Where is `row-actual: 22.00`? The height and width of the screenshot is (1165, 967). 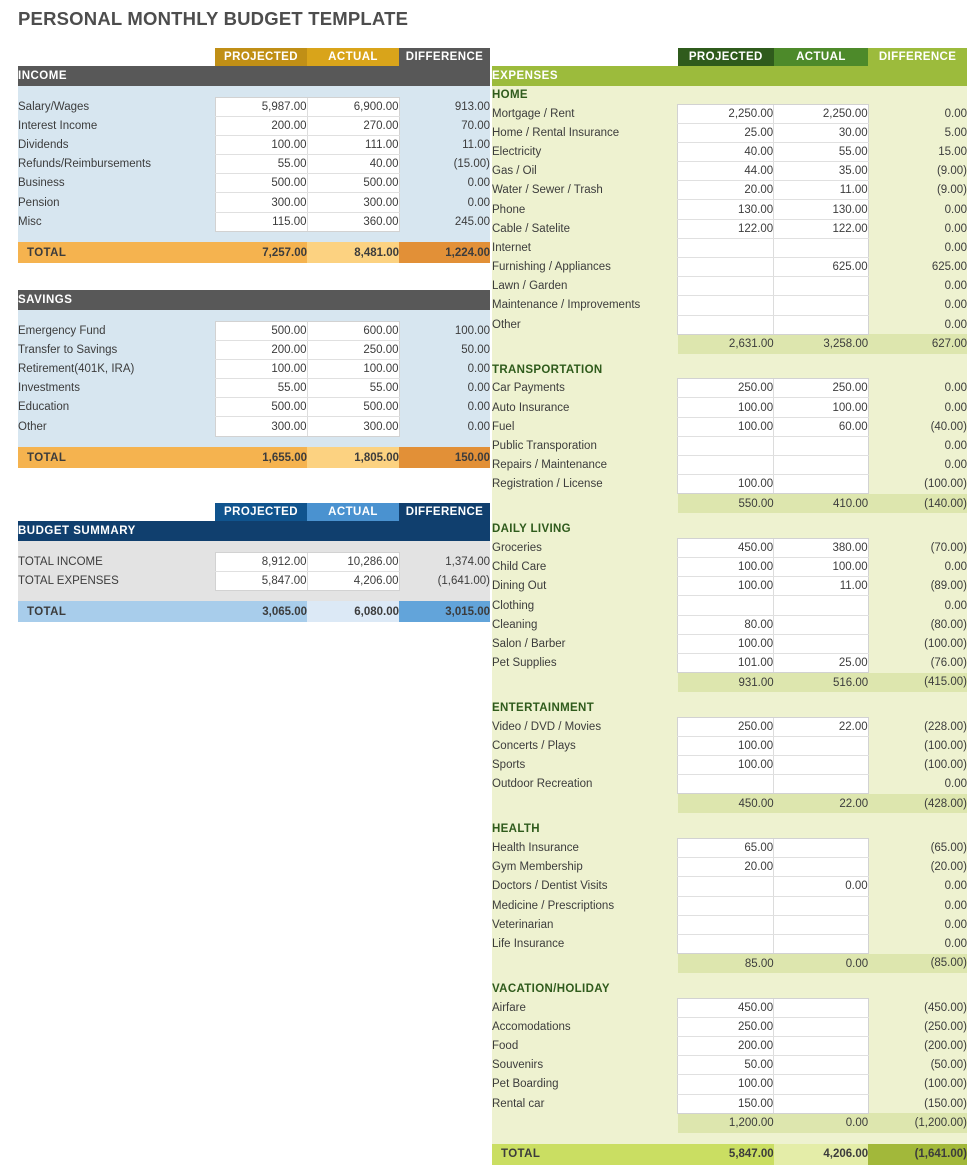 row-actual: 22.00 is located at coordinates (821, 726).